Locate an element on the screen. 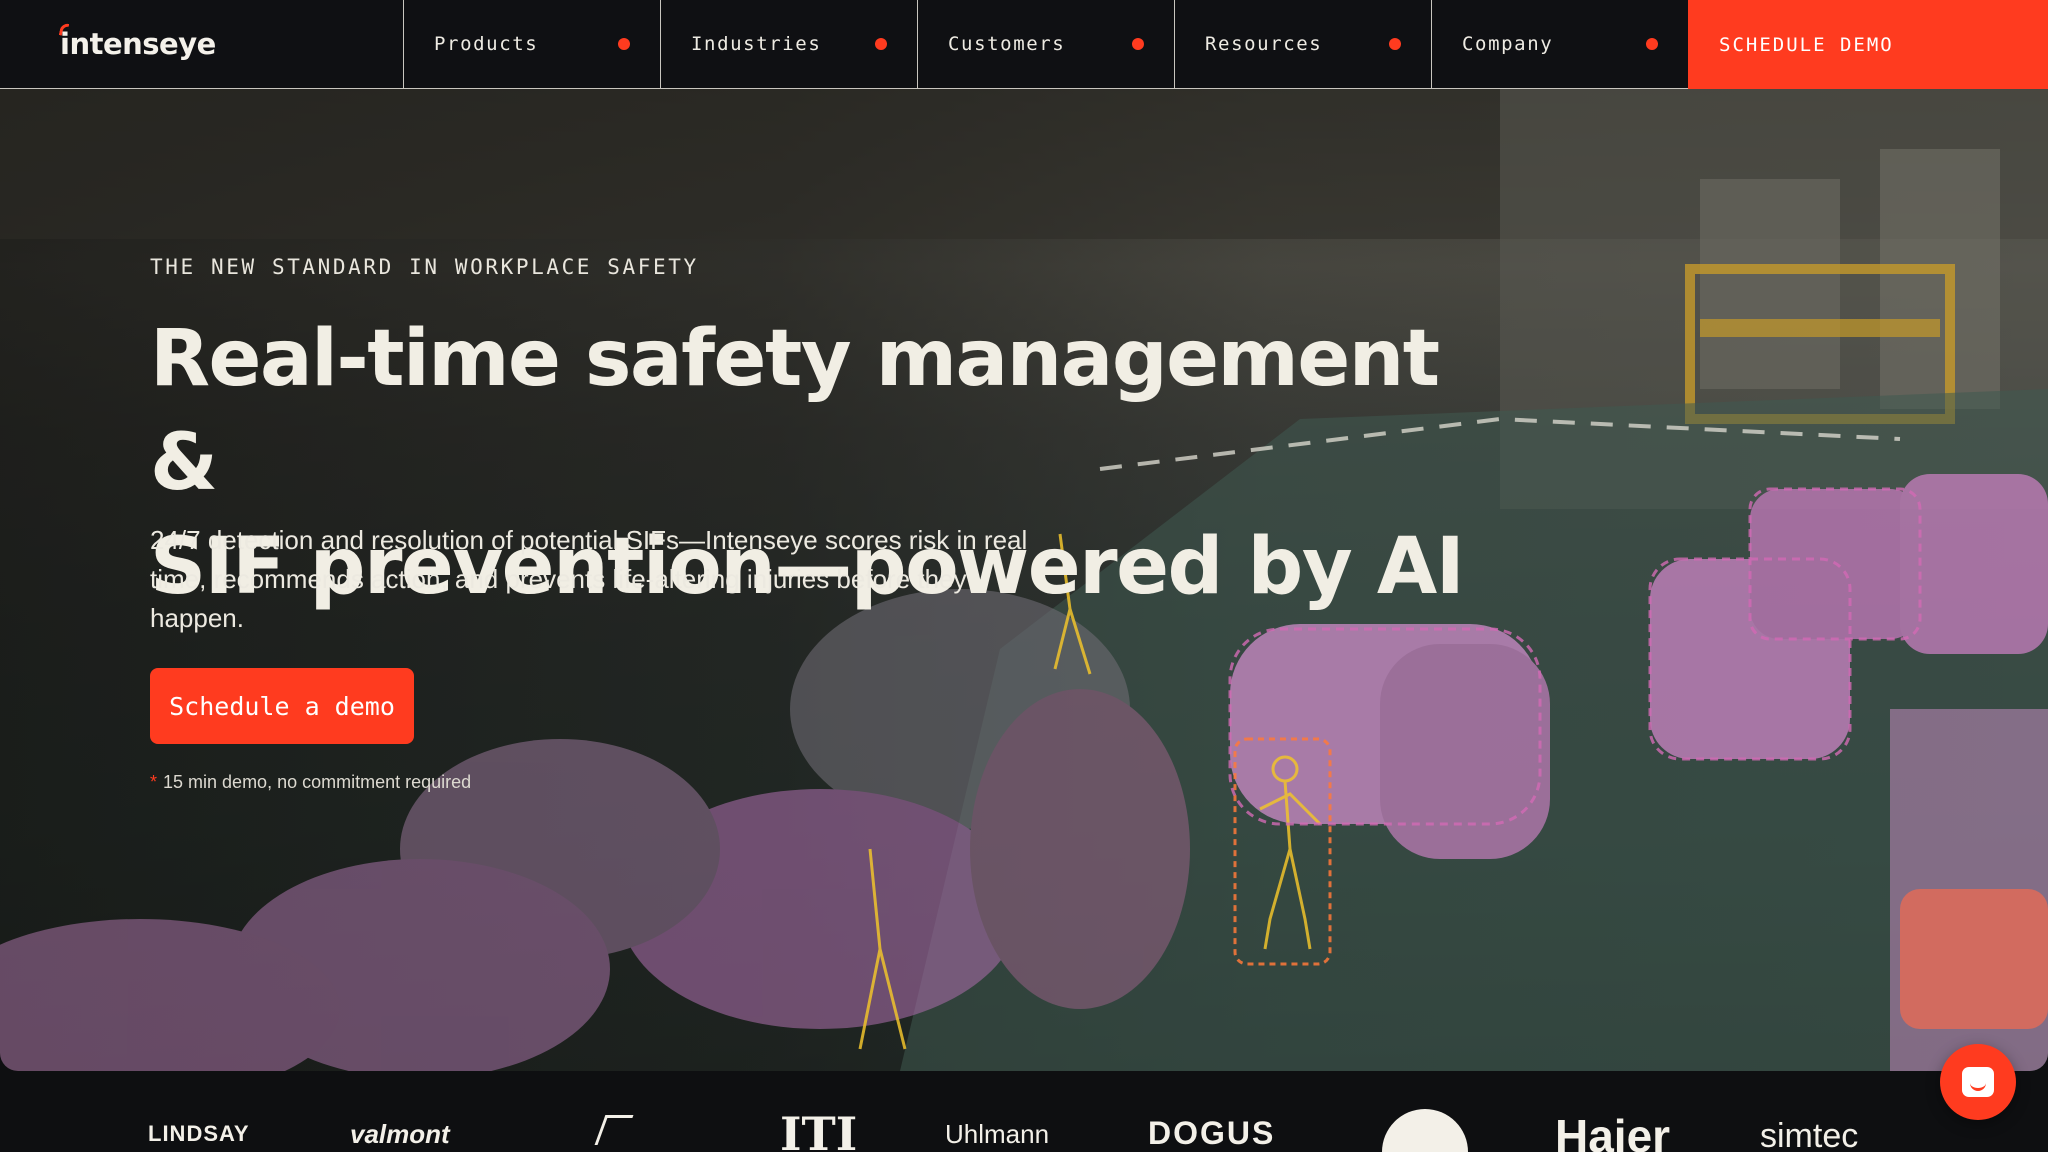  nav-item-industries: Industries is located at coordinates (788, 44).